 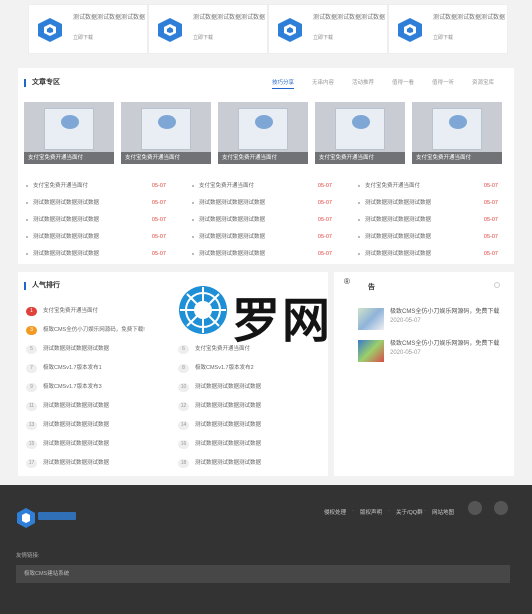 I want to click on footer-link-copyright: 版权声明, so click(x=371, y=512).